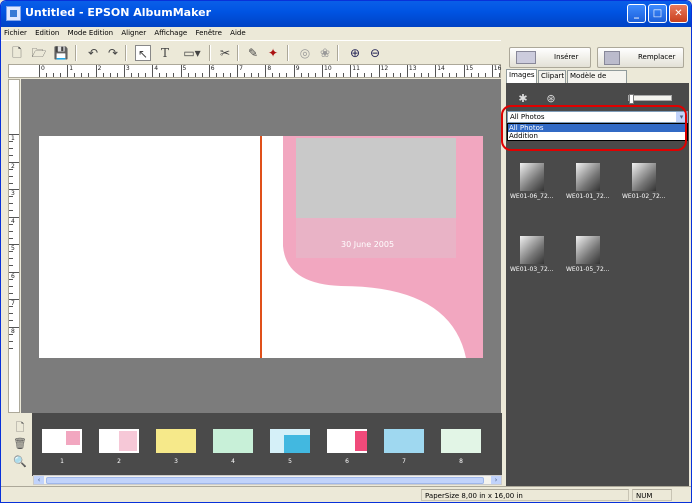  I want to click on tab-clipart: Clipart, so click(552, 76).